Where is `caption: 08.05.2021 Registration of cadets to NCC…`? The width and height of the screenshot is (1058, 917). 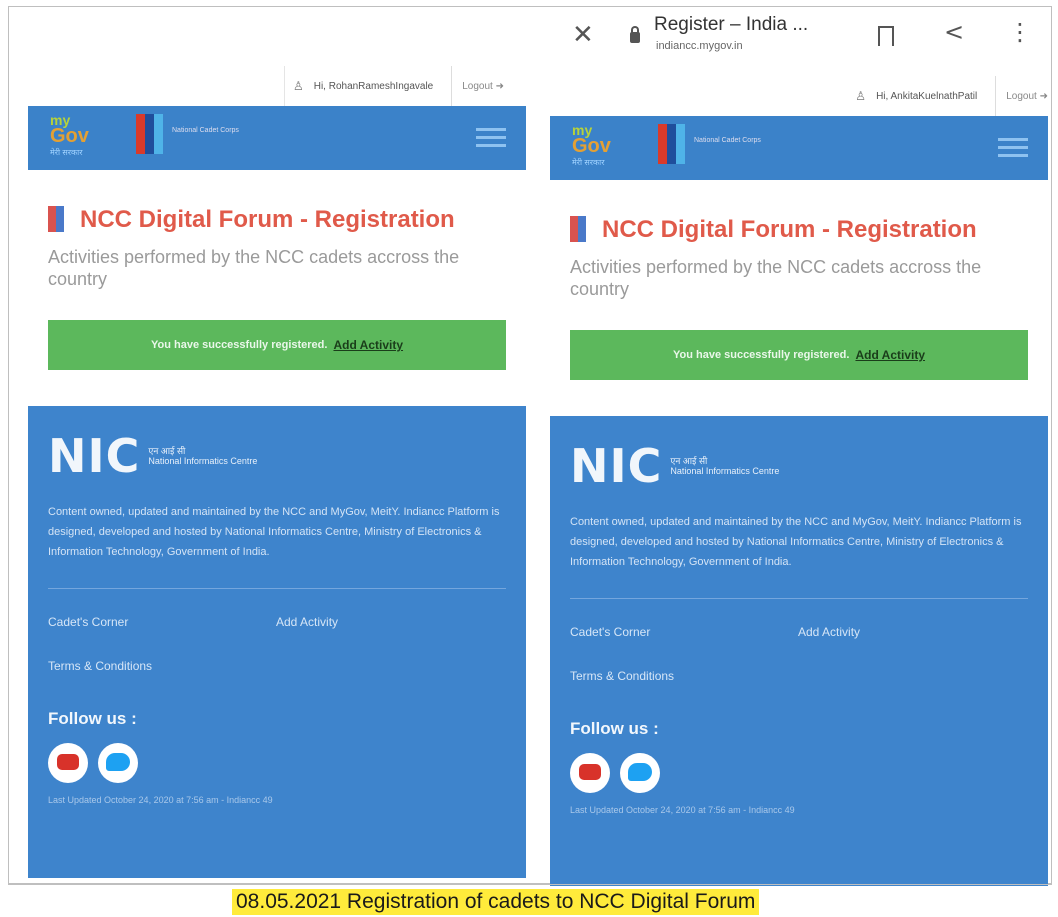
caption: 08.05.2021 Registration of cadets to NCC… is located at coordinates (496, 902).